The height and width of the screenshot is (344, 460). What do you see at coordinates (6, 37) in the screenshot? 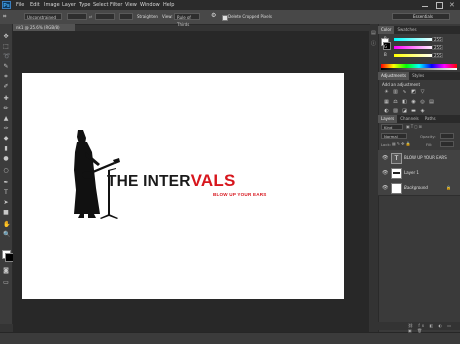
I see `move-tool-icon: ✥` at bounding box center [6, 37].